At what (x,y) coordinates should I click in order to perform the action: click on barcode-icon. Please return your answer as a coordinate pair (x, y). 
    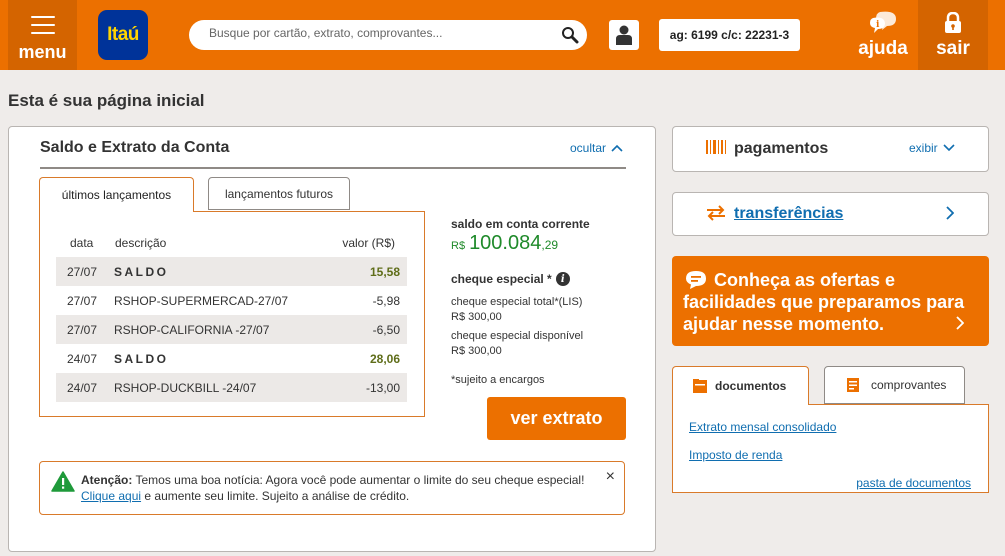
    Looking at the image, I should click on (716, 147).